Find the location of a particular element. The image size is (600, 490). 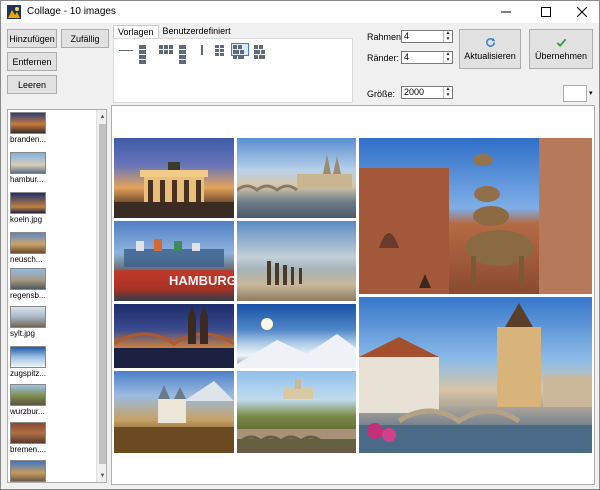

collage-image-zugspitze is located at coordinates (296, 336).